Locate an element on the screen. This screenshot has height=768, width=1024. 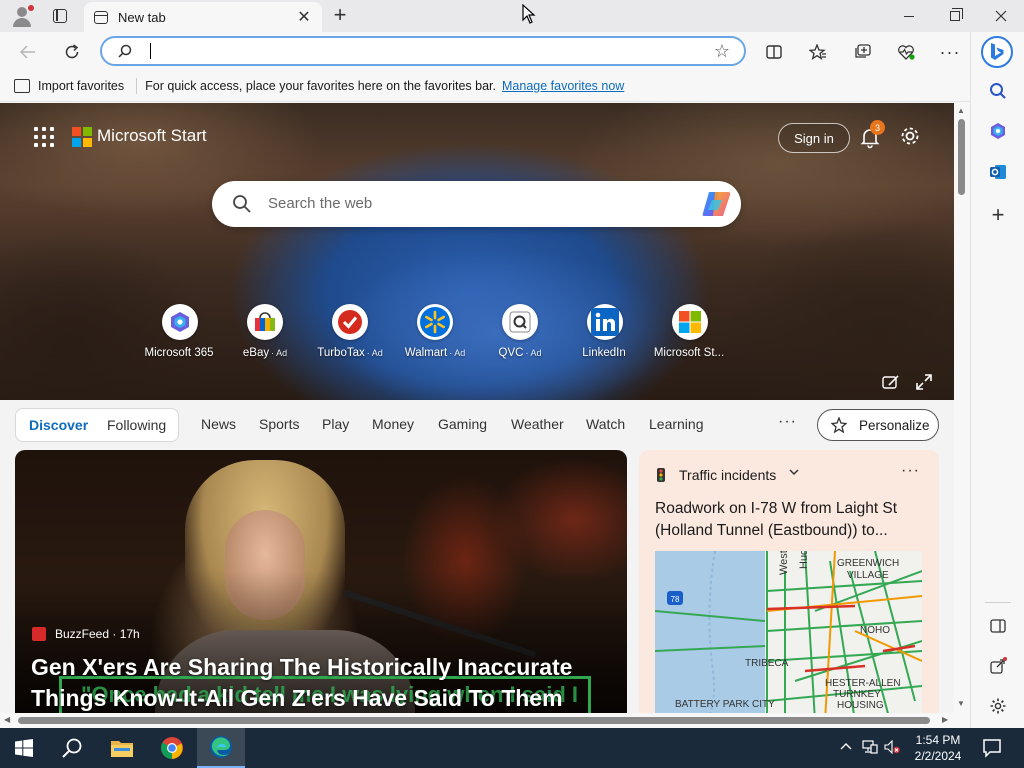
customize-background-icon is located at coordinates (891, 382).